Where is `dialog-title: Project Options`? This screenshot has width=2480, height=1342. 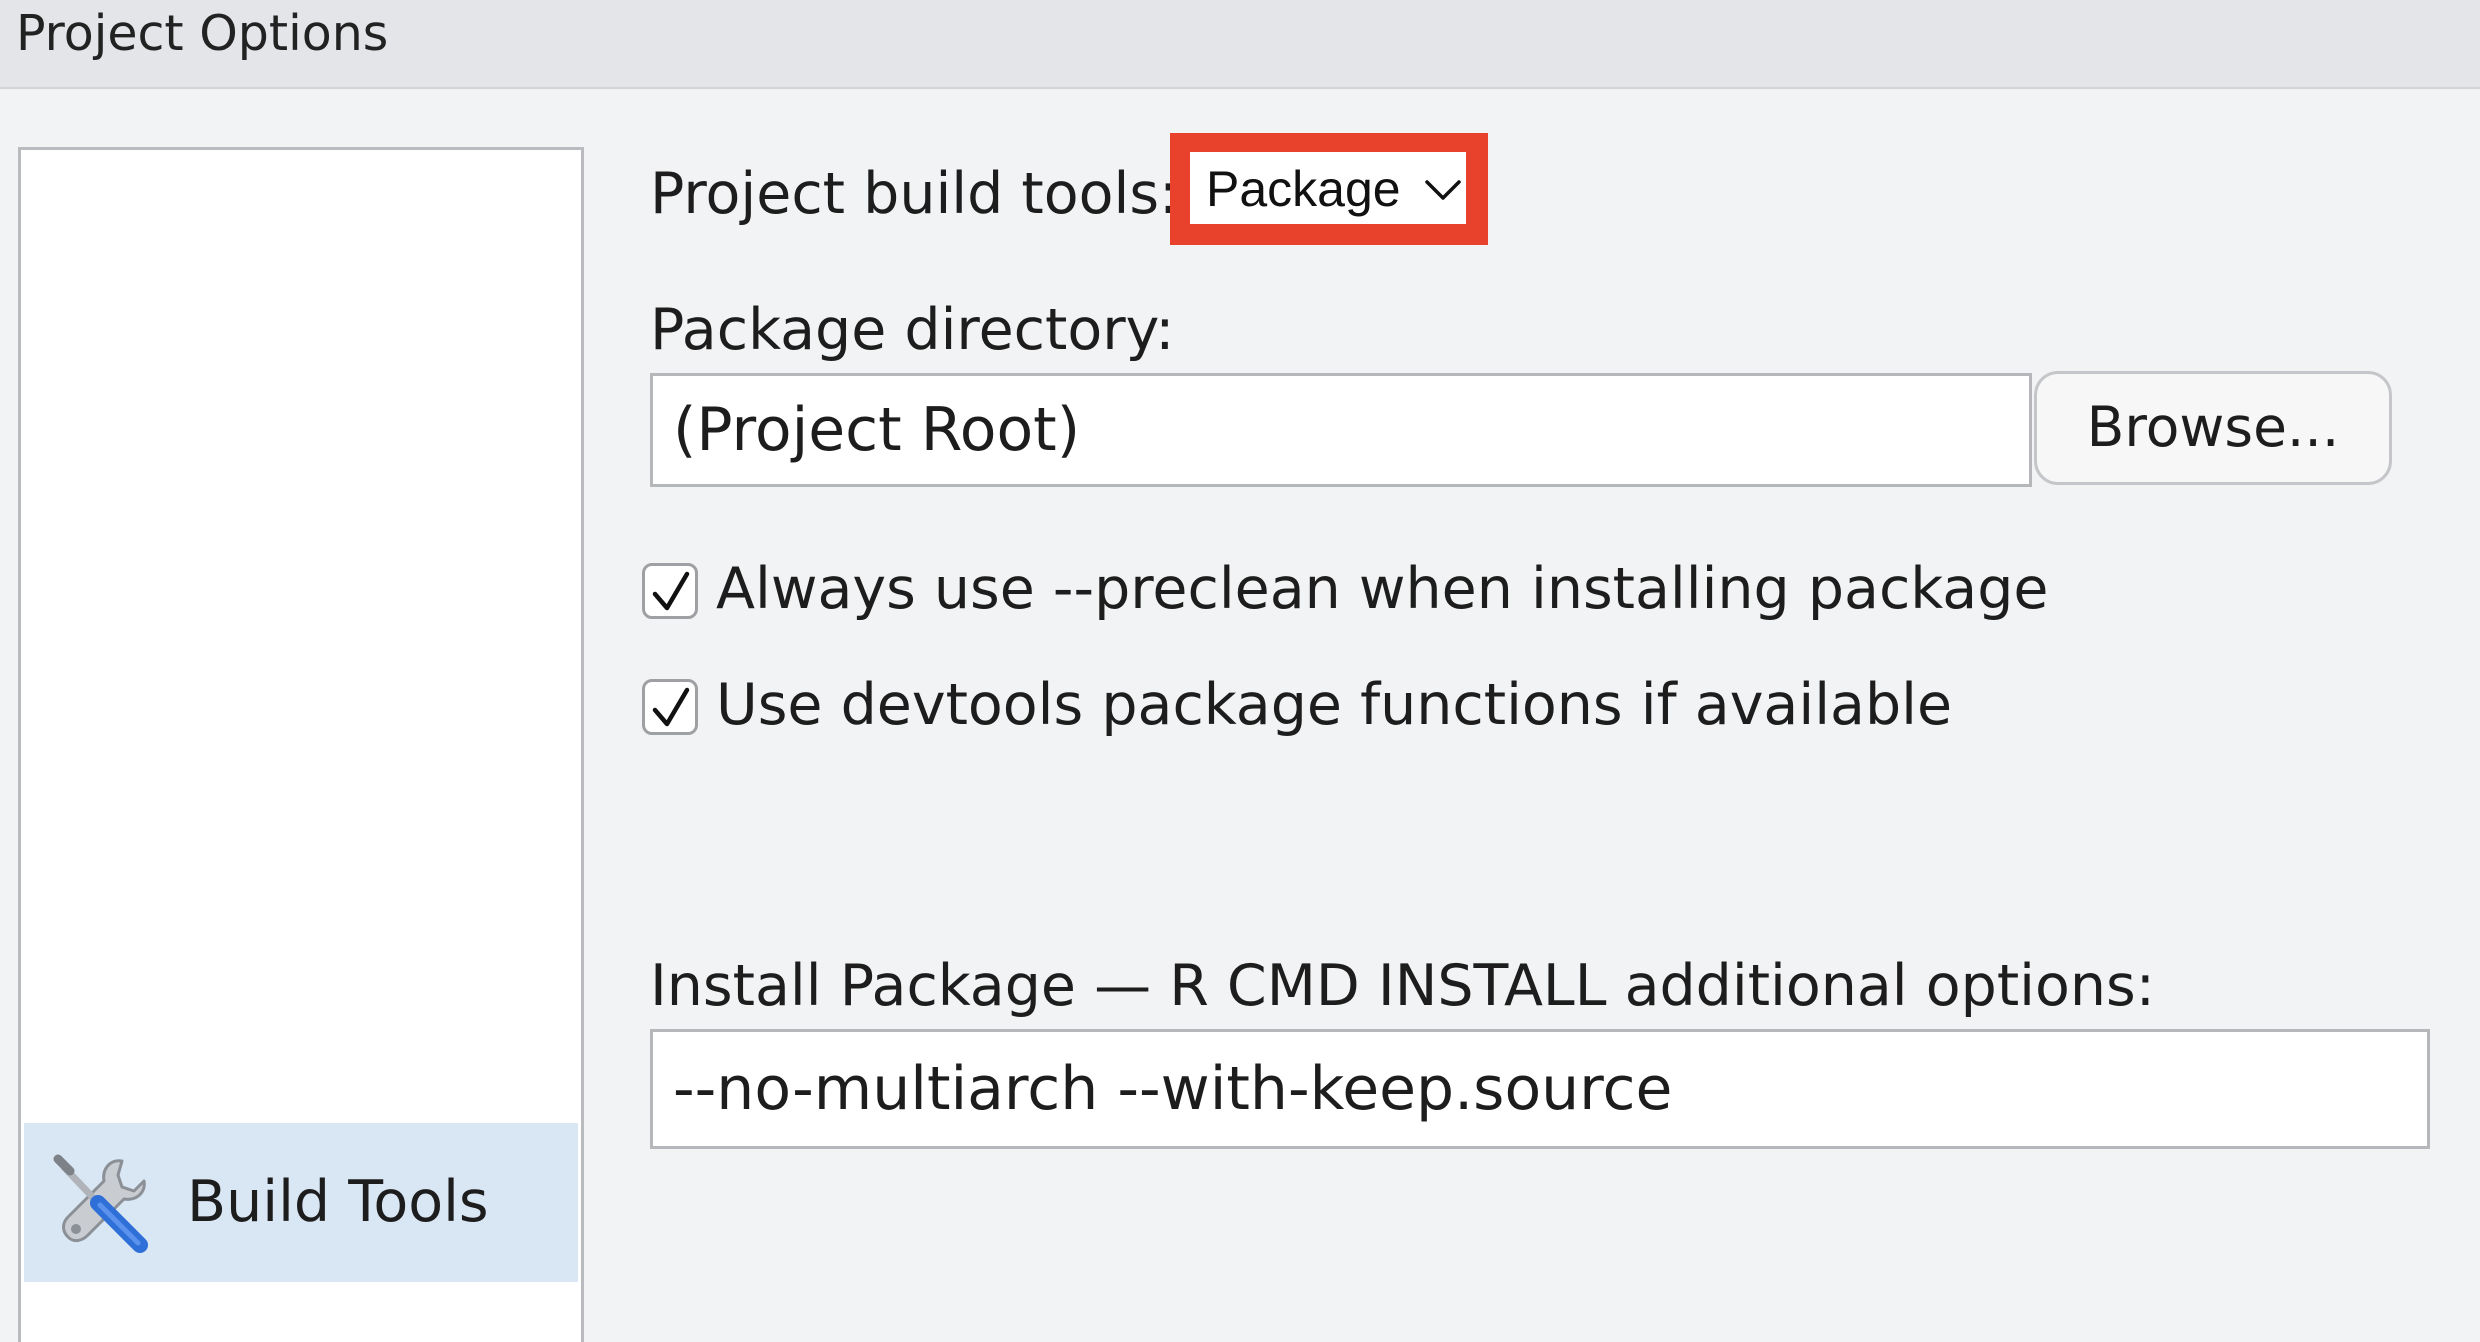 dialog-title: Project Options is located at coordinates (202, 33).